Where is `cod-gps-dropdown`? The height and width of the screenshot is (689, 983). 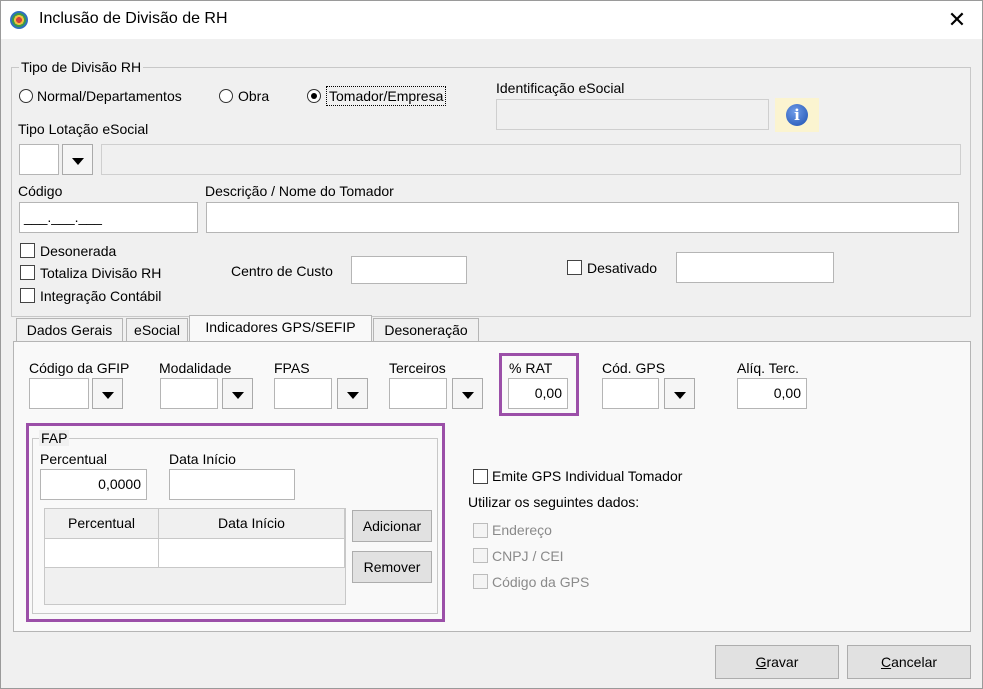
cod-gps-dropdown is located at coordinates (679, 393).